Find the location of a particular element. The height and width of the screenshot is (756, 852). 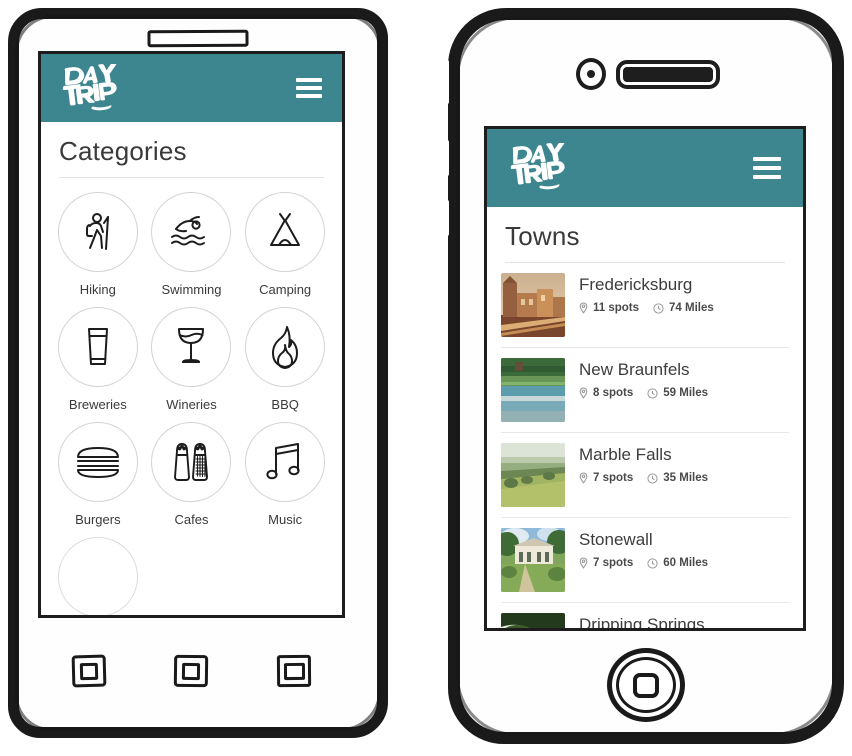

speaker-grille is located at coordinates (668, 74).